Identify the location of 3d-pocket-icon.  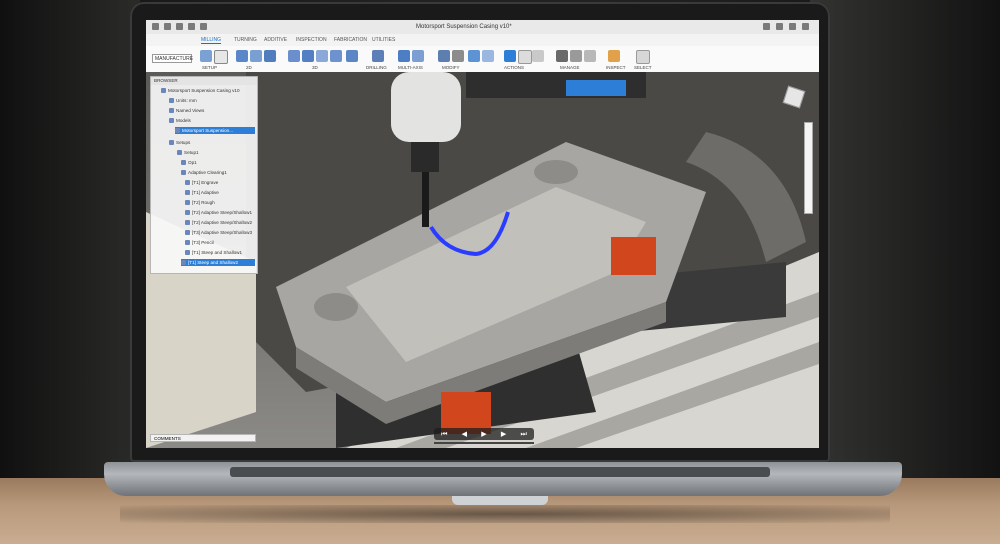
(308, 56).